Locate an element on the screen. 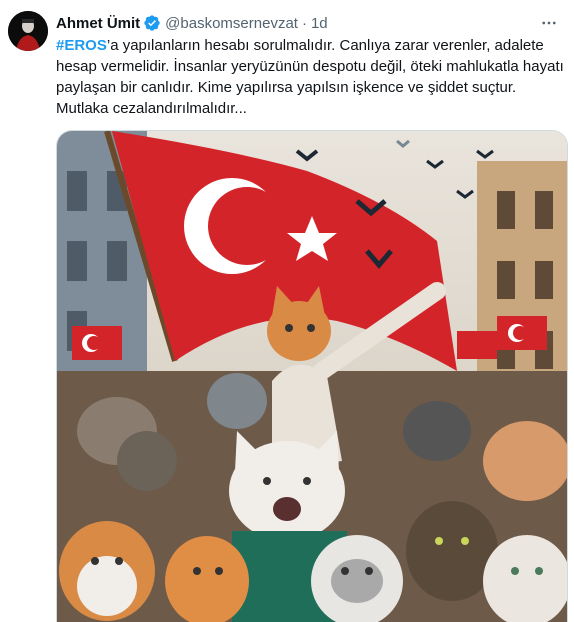 This screenshot has height=622, width=574. verified-badge-icon is located at coordinates (152, 23).